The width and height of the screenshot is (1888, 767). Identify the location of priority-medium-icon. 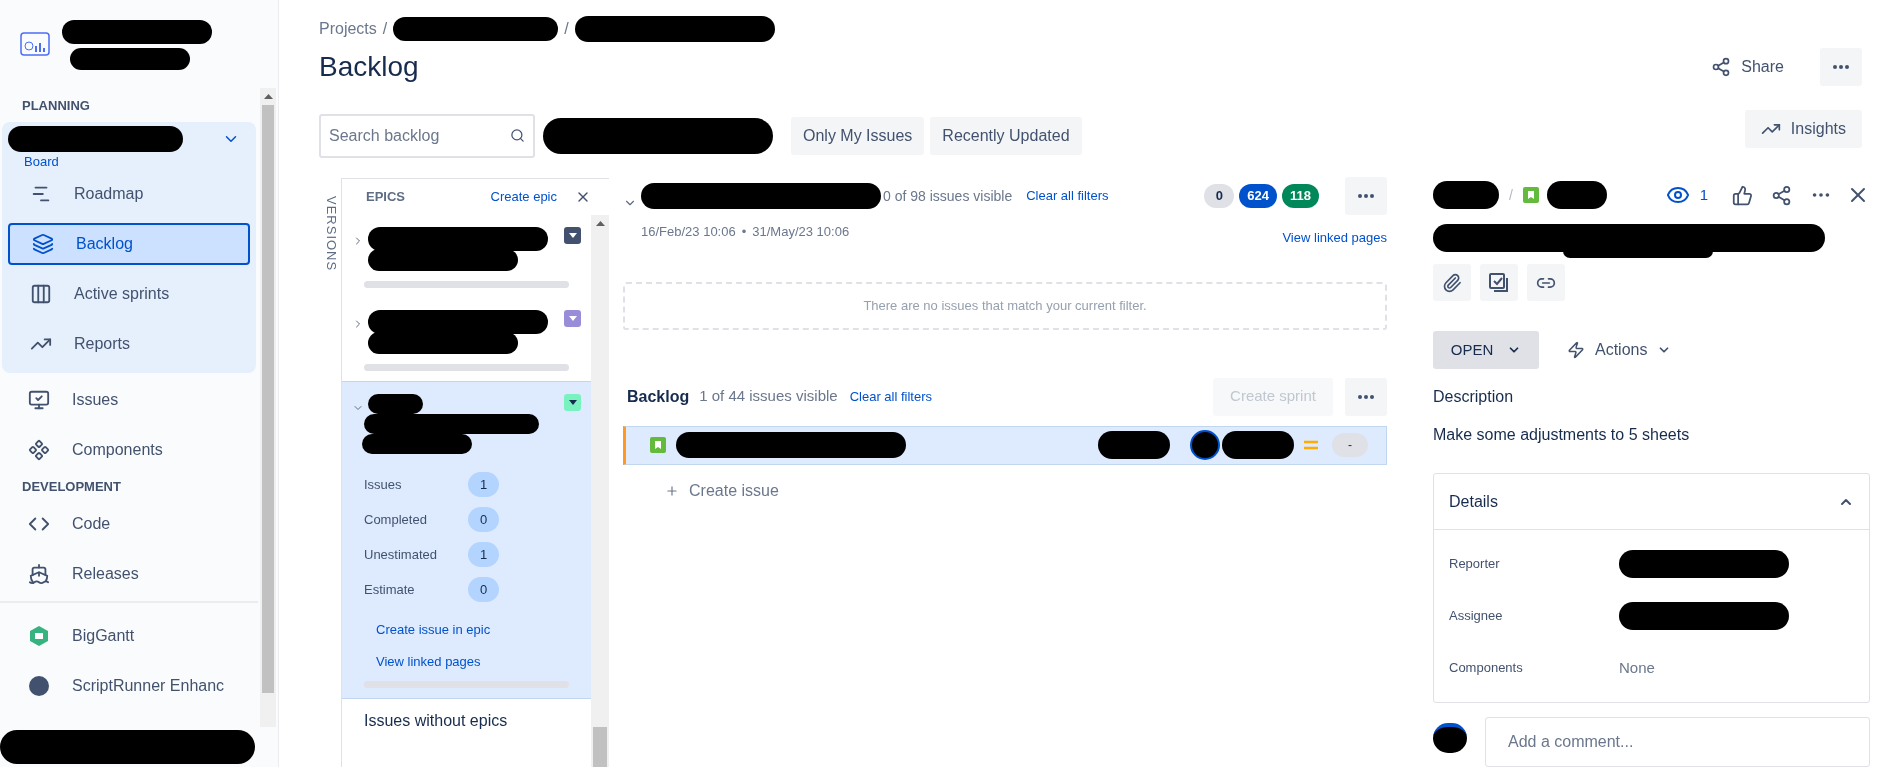
(1311, 445).